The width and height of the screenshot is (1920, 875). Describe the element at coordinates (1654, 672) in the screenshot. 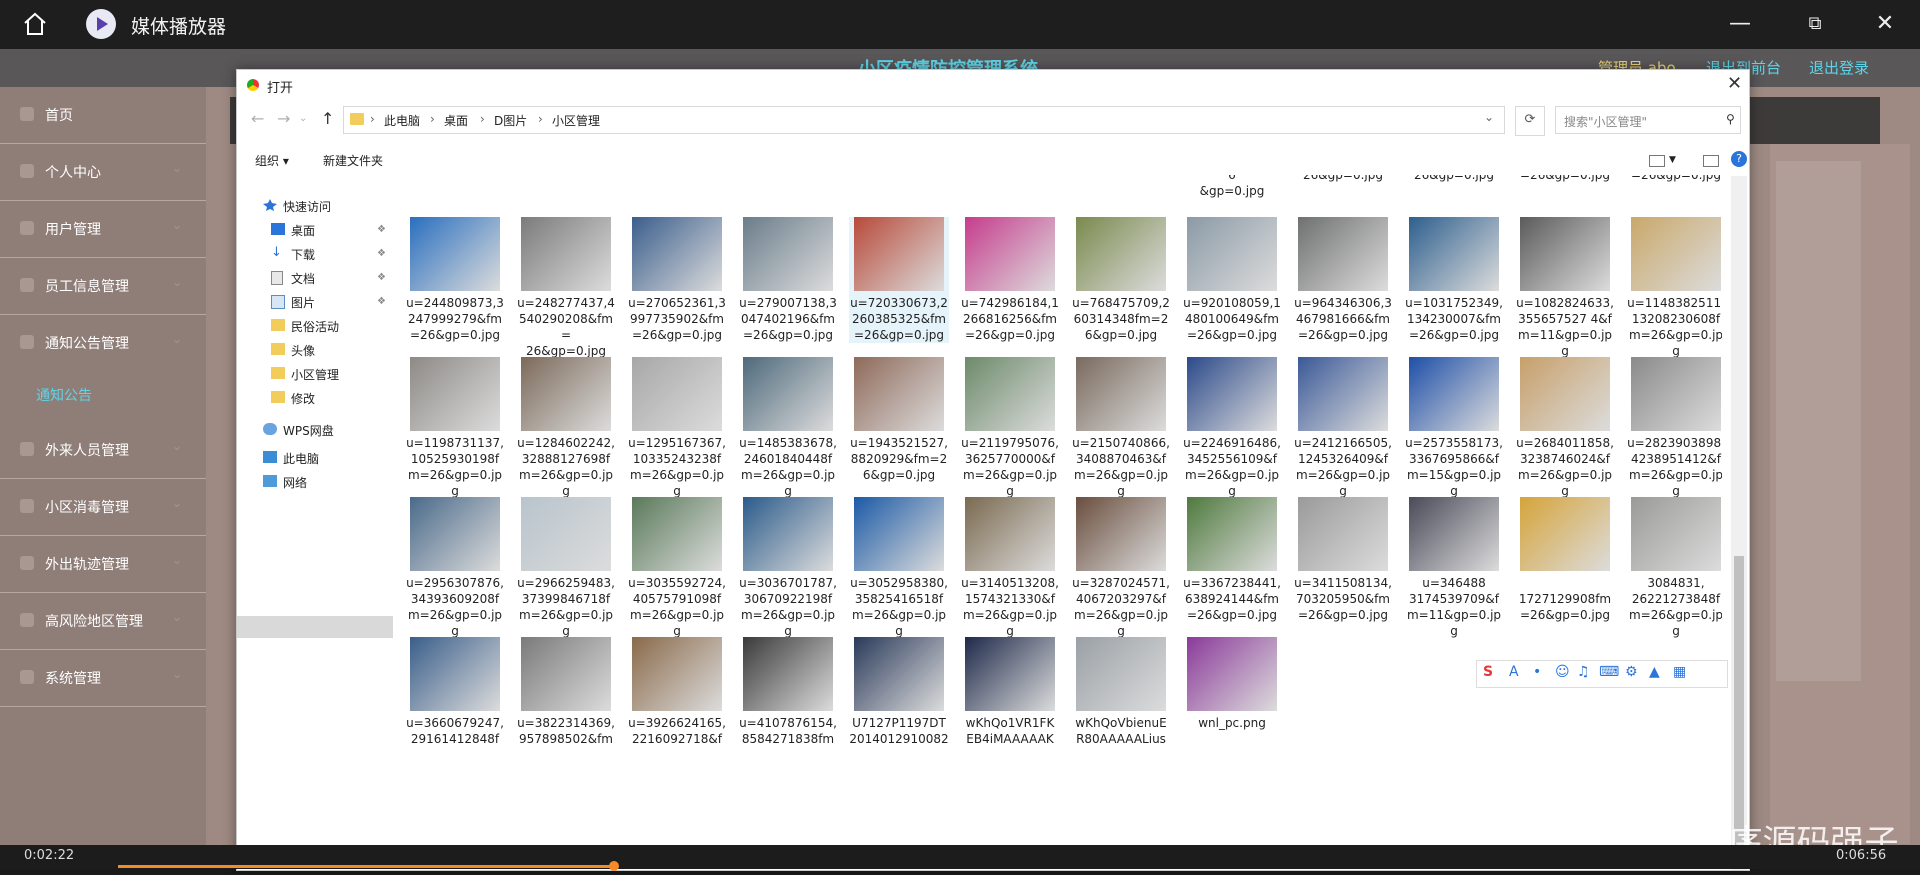

I see `ime-skin-icon: ▲` at that location.